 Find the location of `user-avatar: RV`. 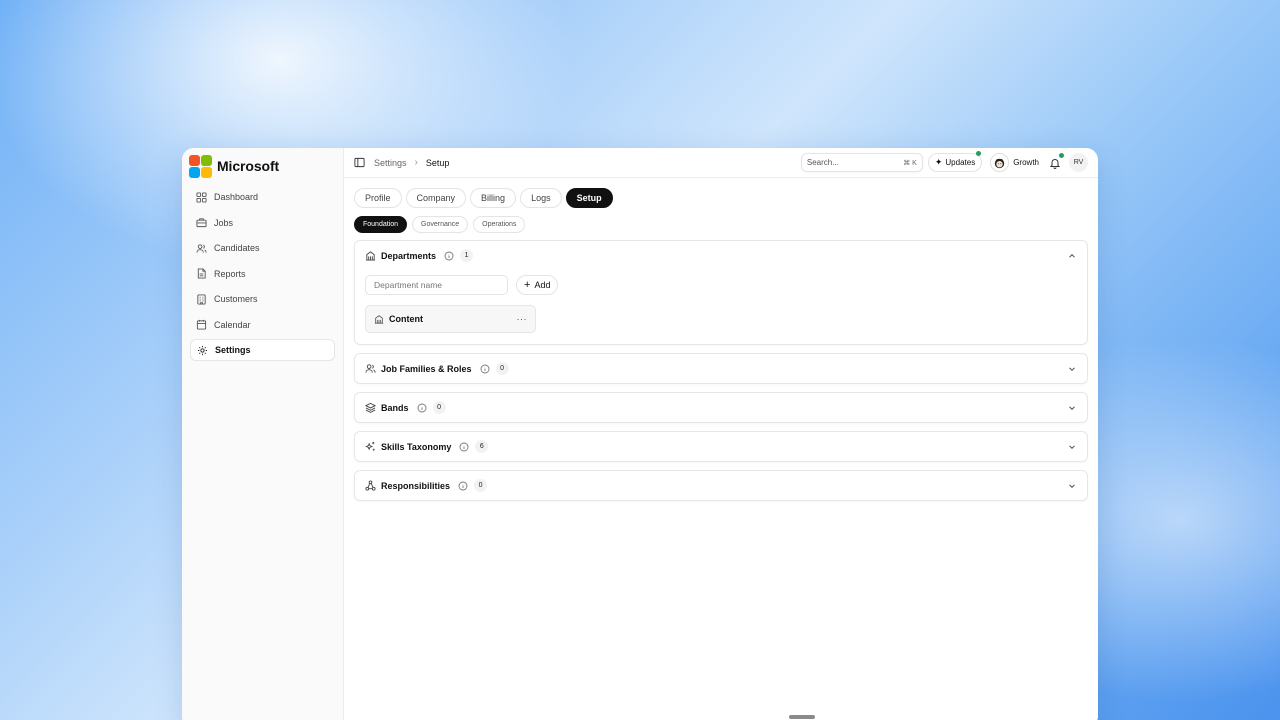

user-avatar: RV is located at coordinates (1078, 162).